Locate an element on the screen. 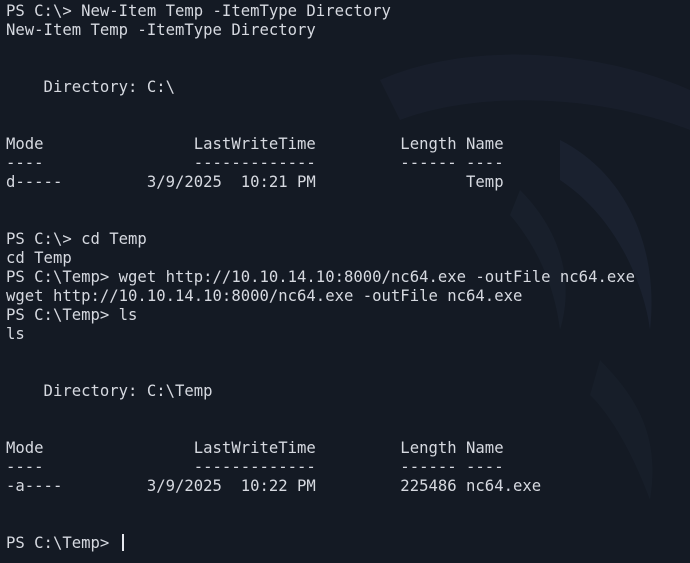  terminal-line: d----- 3/9/2025 10:21 PM Temp is located at coordinates (348, 182).